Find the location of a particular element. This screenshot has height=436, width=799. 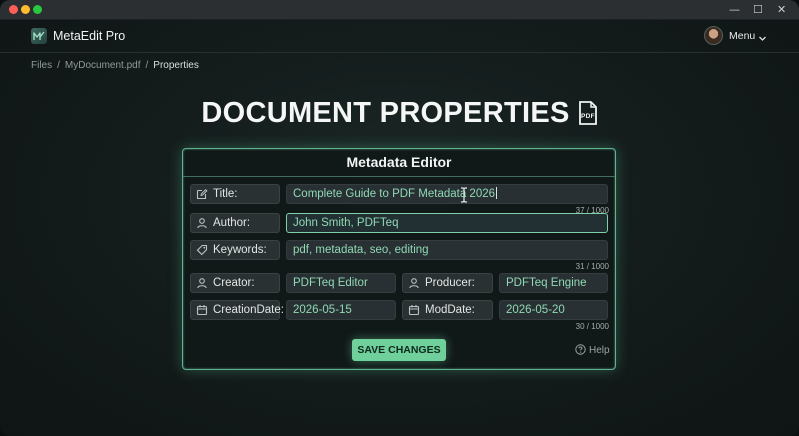

author-label: Author: is located at coordinates (235, 223).